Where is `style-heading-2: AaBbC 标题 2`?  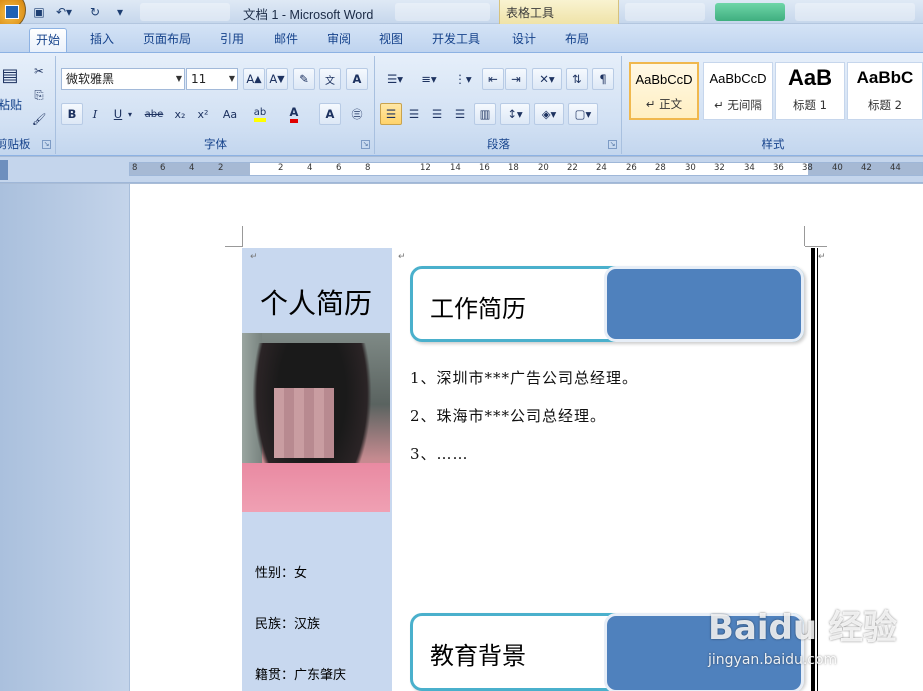
style-heading-2: AaBbC 标题 2 is located at coordinates (885, 91).